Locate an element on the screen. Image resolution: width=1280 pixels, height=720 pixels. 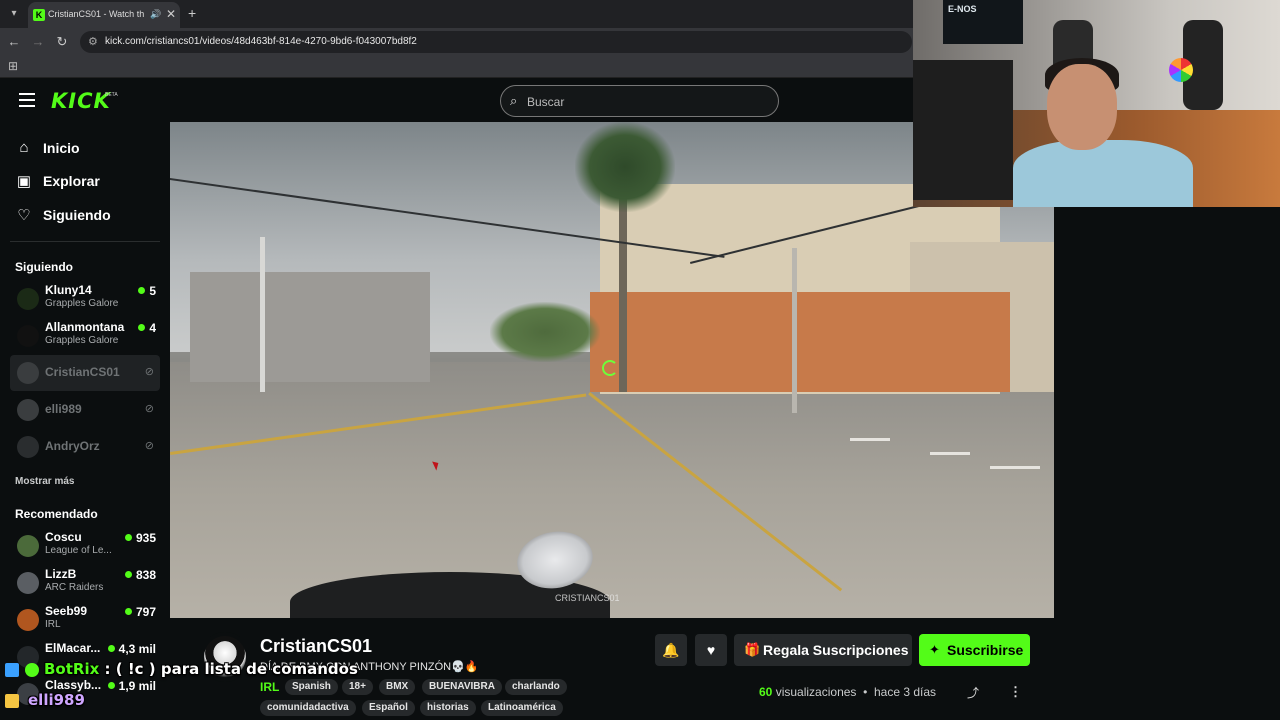
channel-name: Seeb99 is located at coordinates (66, 611).